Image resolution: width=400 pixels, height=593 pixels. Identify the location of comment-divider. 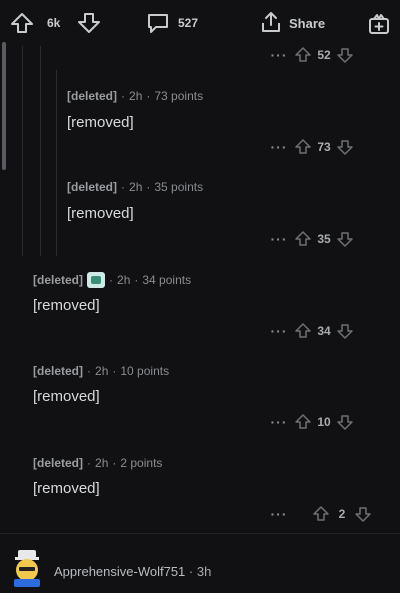
(200, 533).